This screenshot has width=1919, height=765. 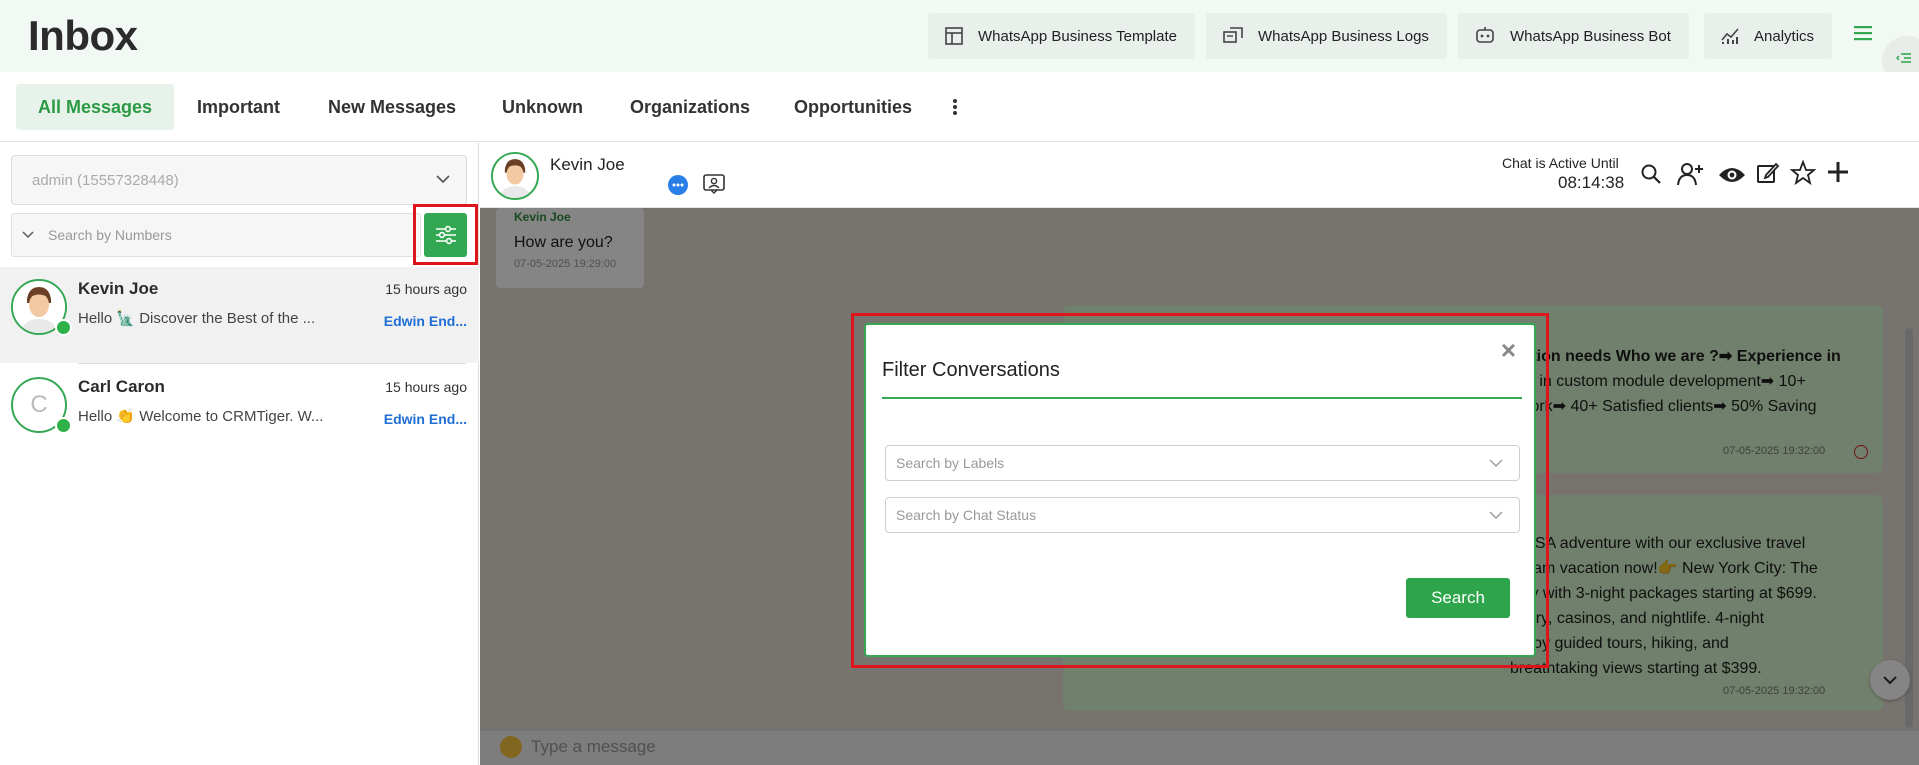 I want to click on tab-unknown: Unknown, so click(x=542, y=107).